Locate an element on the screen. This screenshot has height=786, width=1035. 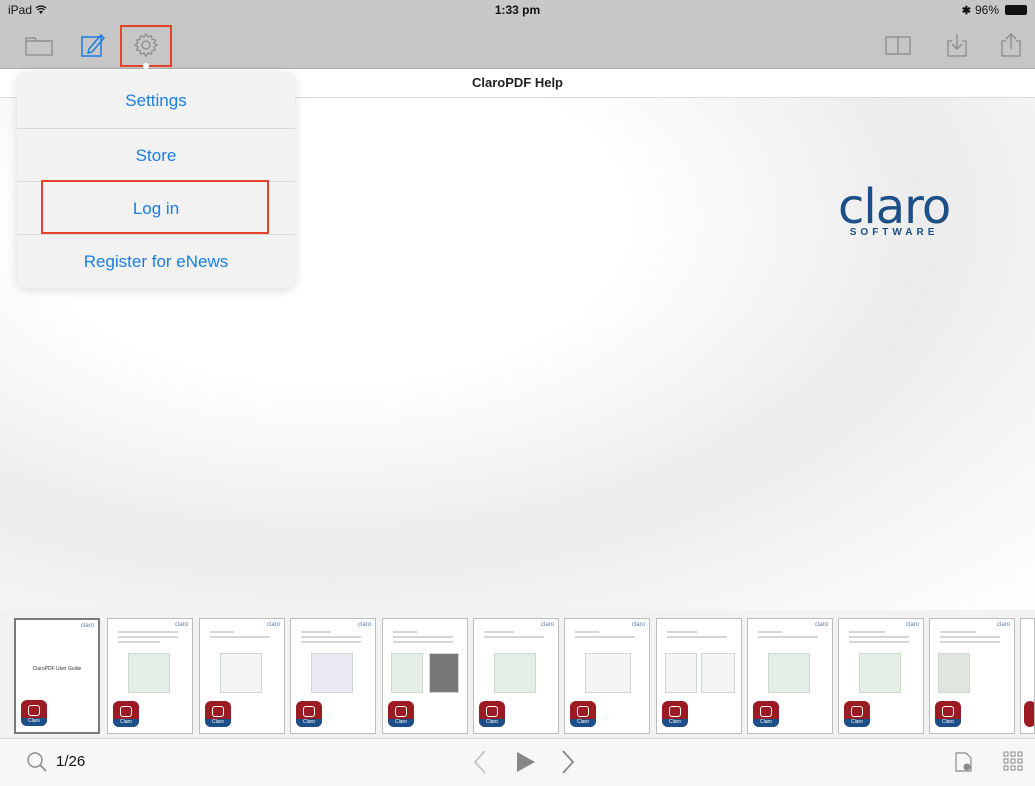
login-highlight is located at coordinates (155, 207).